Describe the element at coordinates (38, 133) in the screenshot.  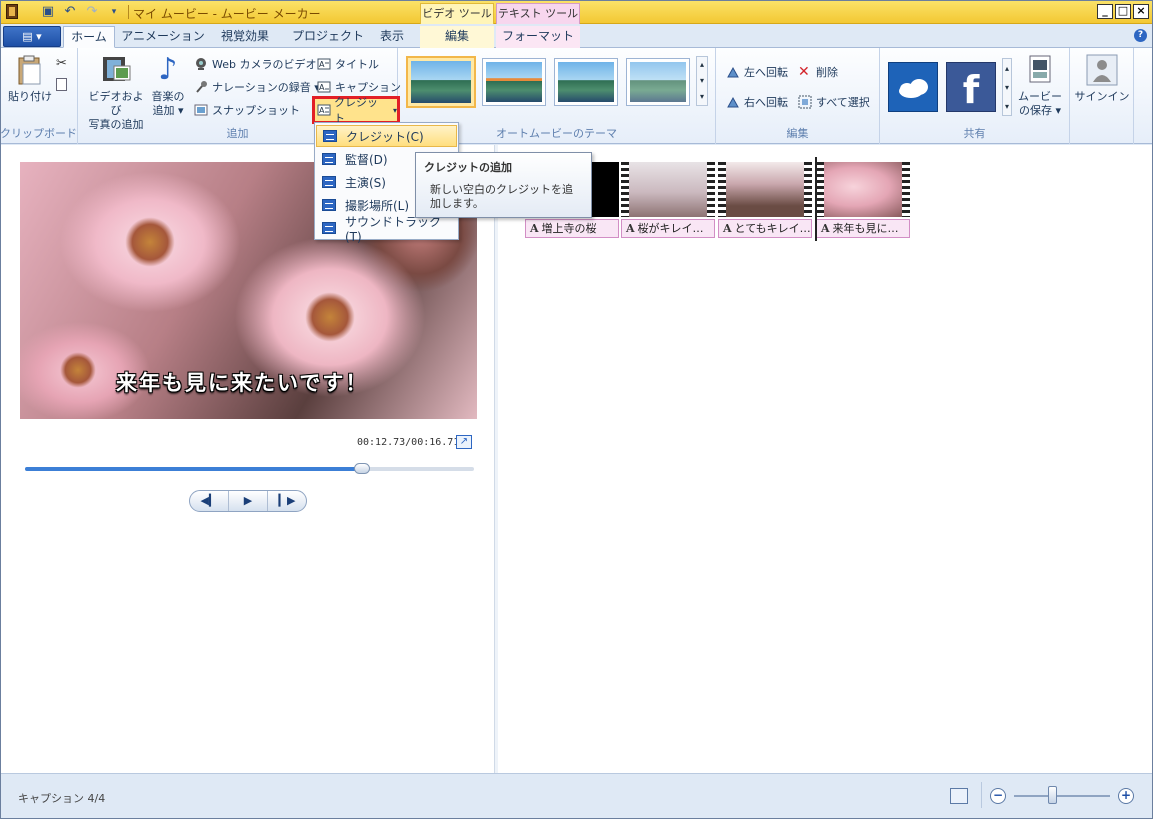
I see `clipboard-group-label: クリップボード` at that location.